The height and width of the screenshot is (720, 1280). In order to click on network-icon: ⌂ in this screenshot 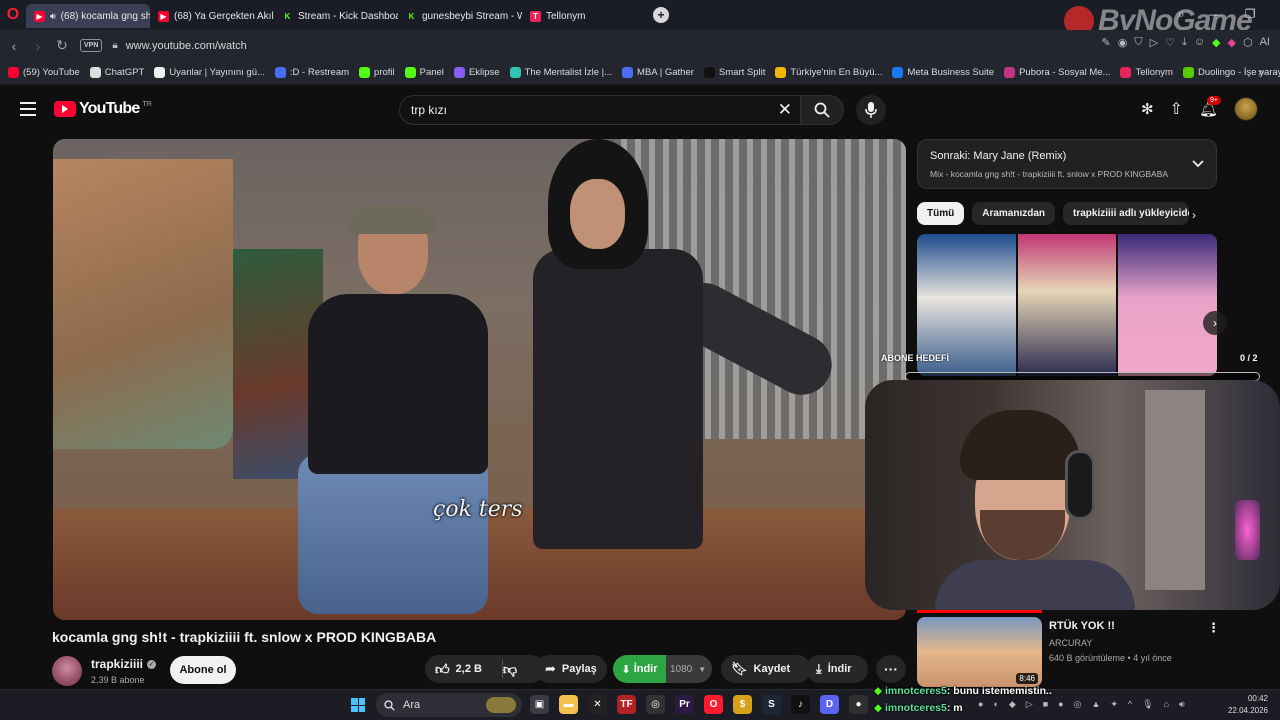, I will do `click(1166, 704)`.